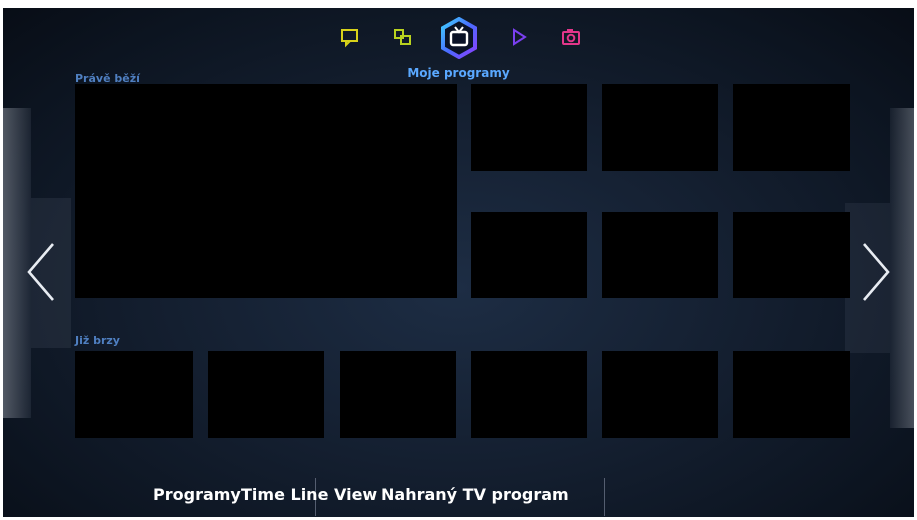 Image resolution: width=917 pixels, height=520 pixels. Describe the element at coordinates (41, 272) in the screenshot. I see `previous-arrow-icon` at that location.